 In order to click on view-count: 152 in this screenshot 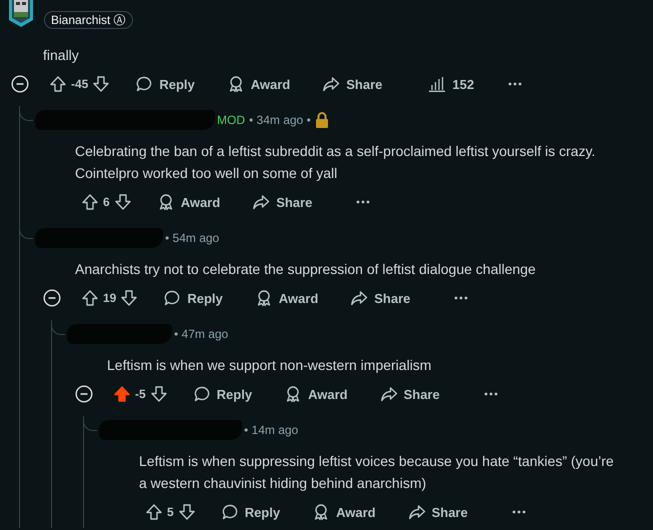, I will do `click(463, 84)`.